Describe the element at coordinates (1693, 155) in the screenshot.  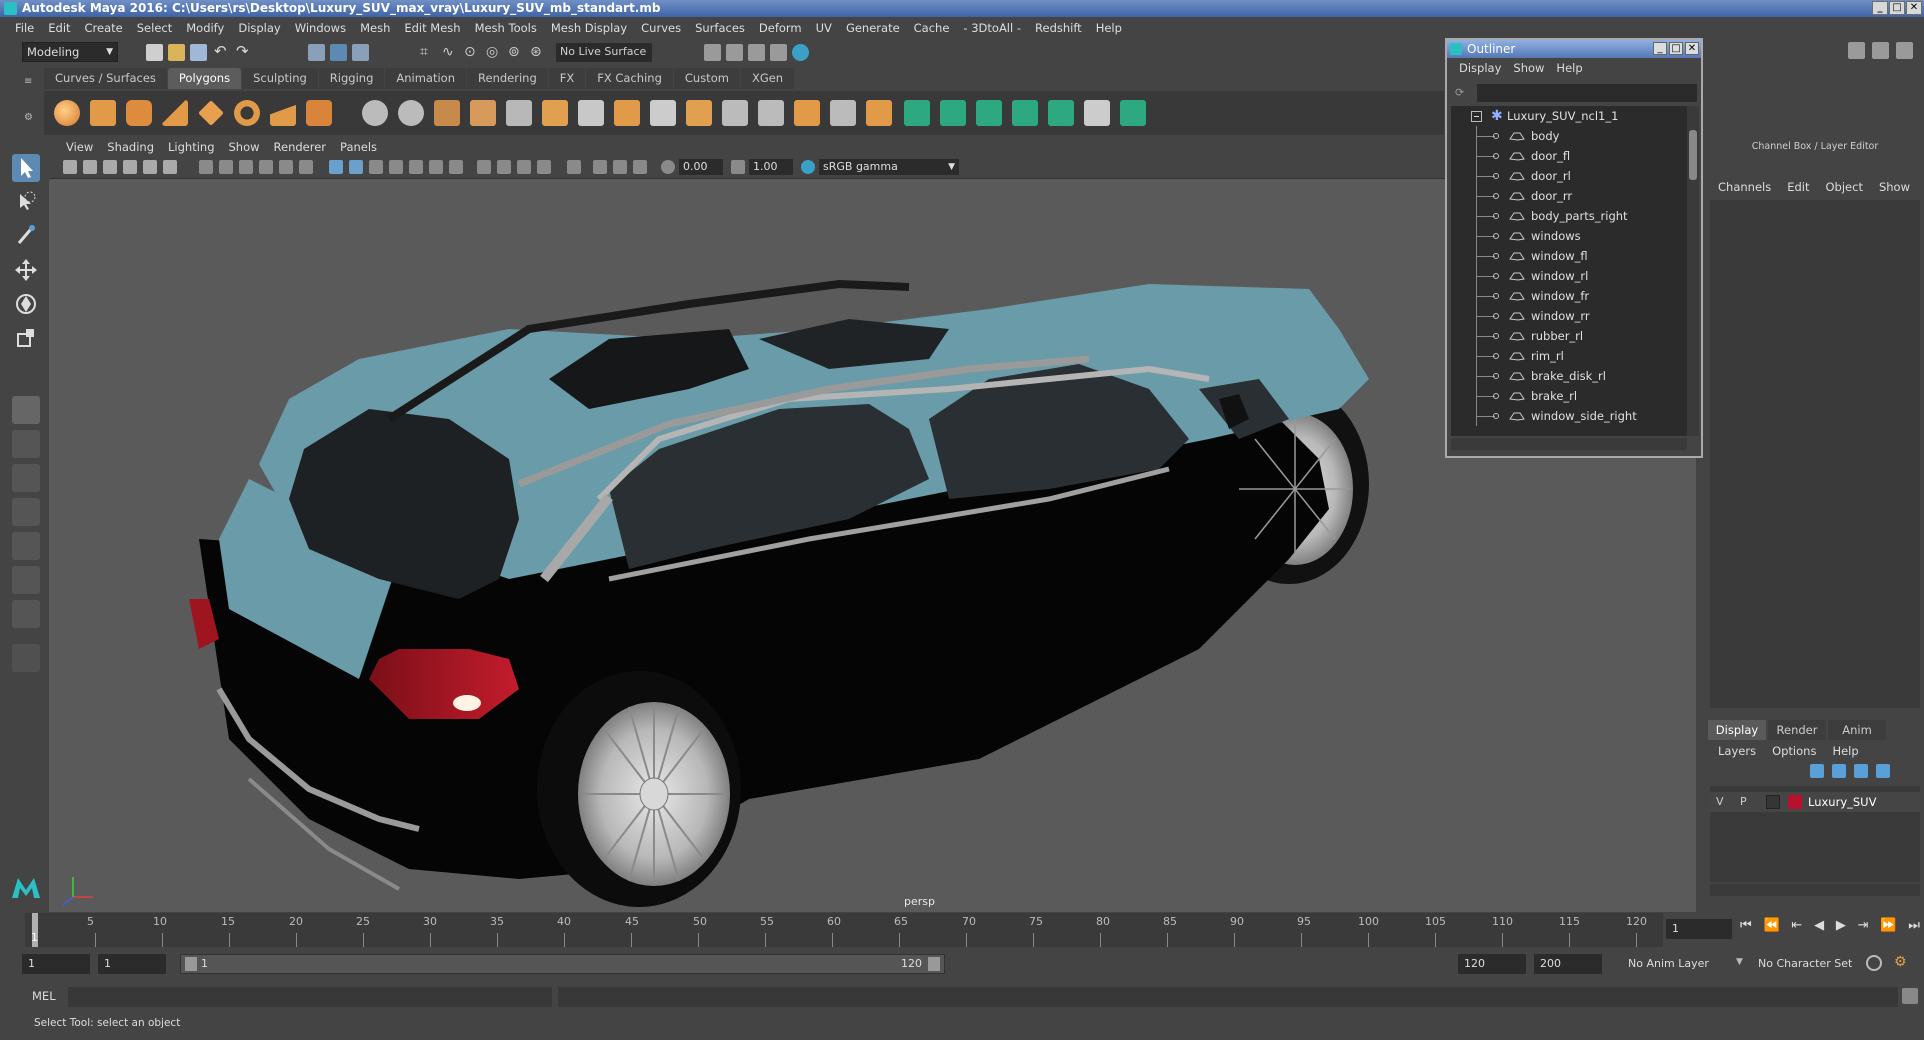
I see `scrollbar-thumb` at that location.